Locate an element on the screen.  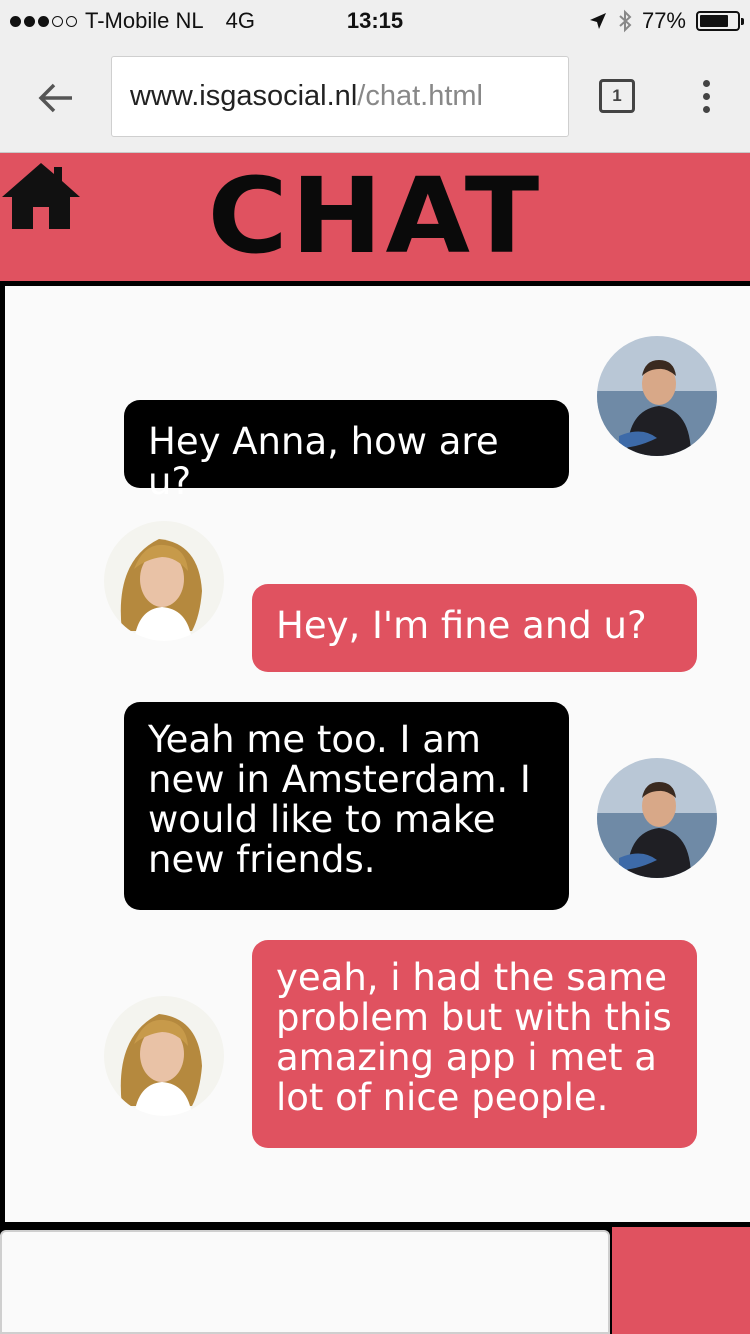
address-bar: www.isgasocial.nl/chat.html is located at coordinates (340, 96).